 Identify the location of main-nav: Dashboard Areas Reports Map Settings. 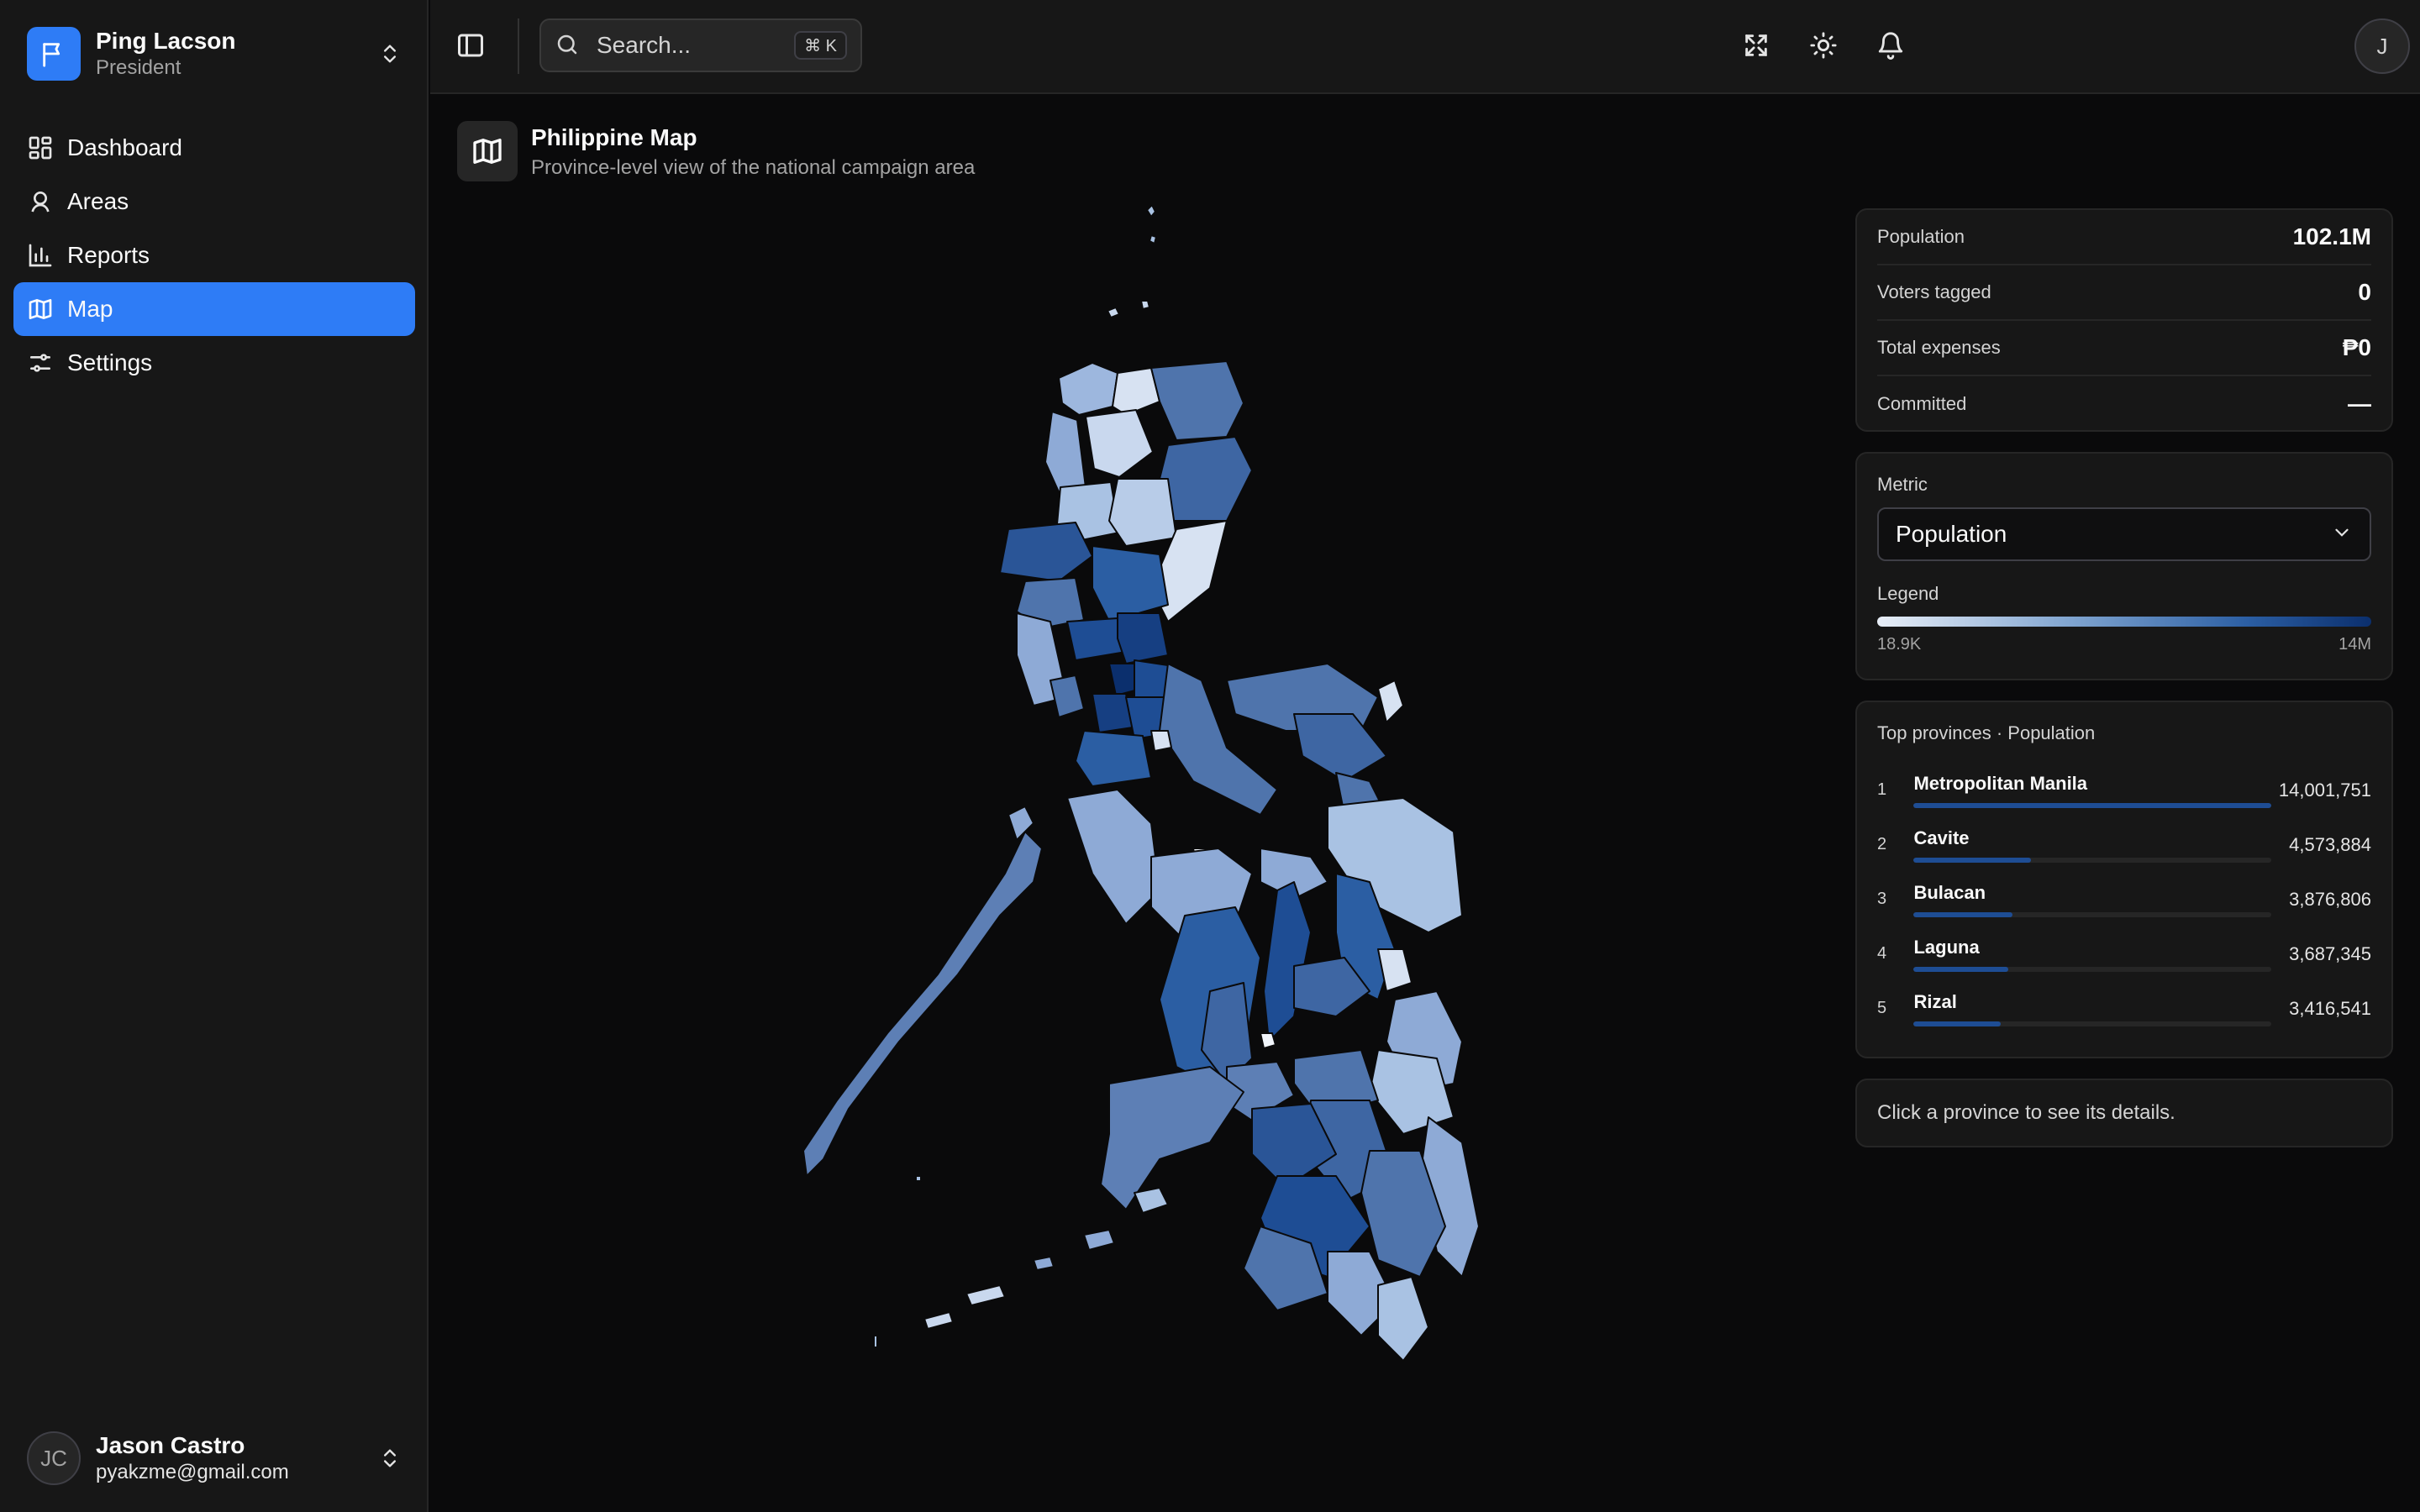
(214, 255).